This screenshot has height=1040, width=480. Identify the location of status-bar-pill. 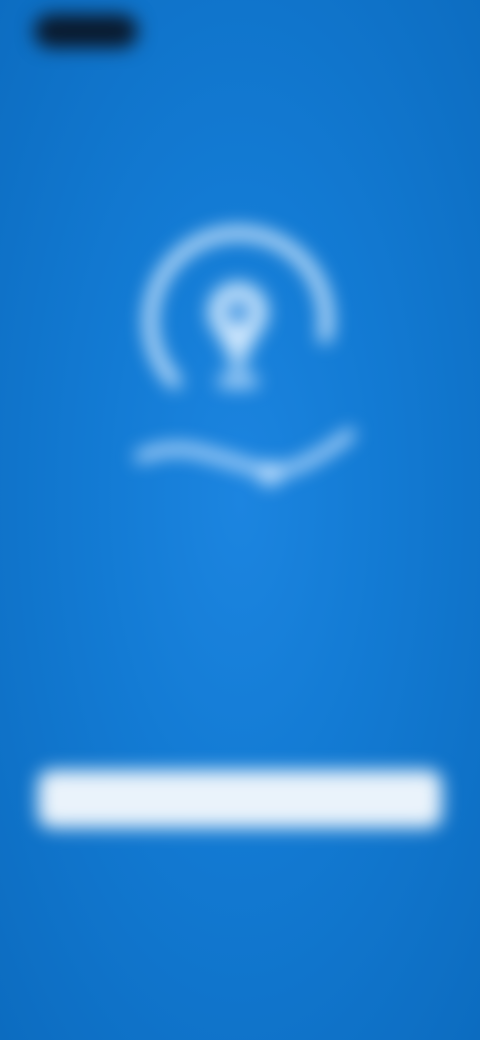
(86, 31).